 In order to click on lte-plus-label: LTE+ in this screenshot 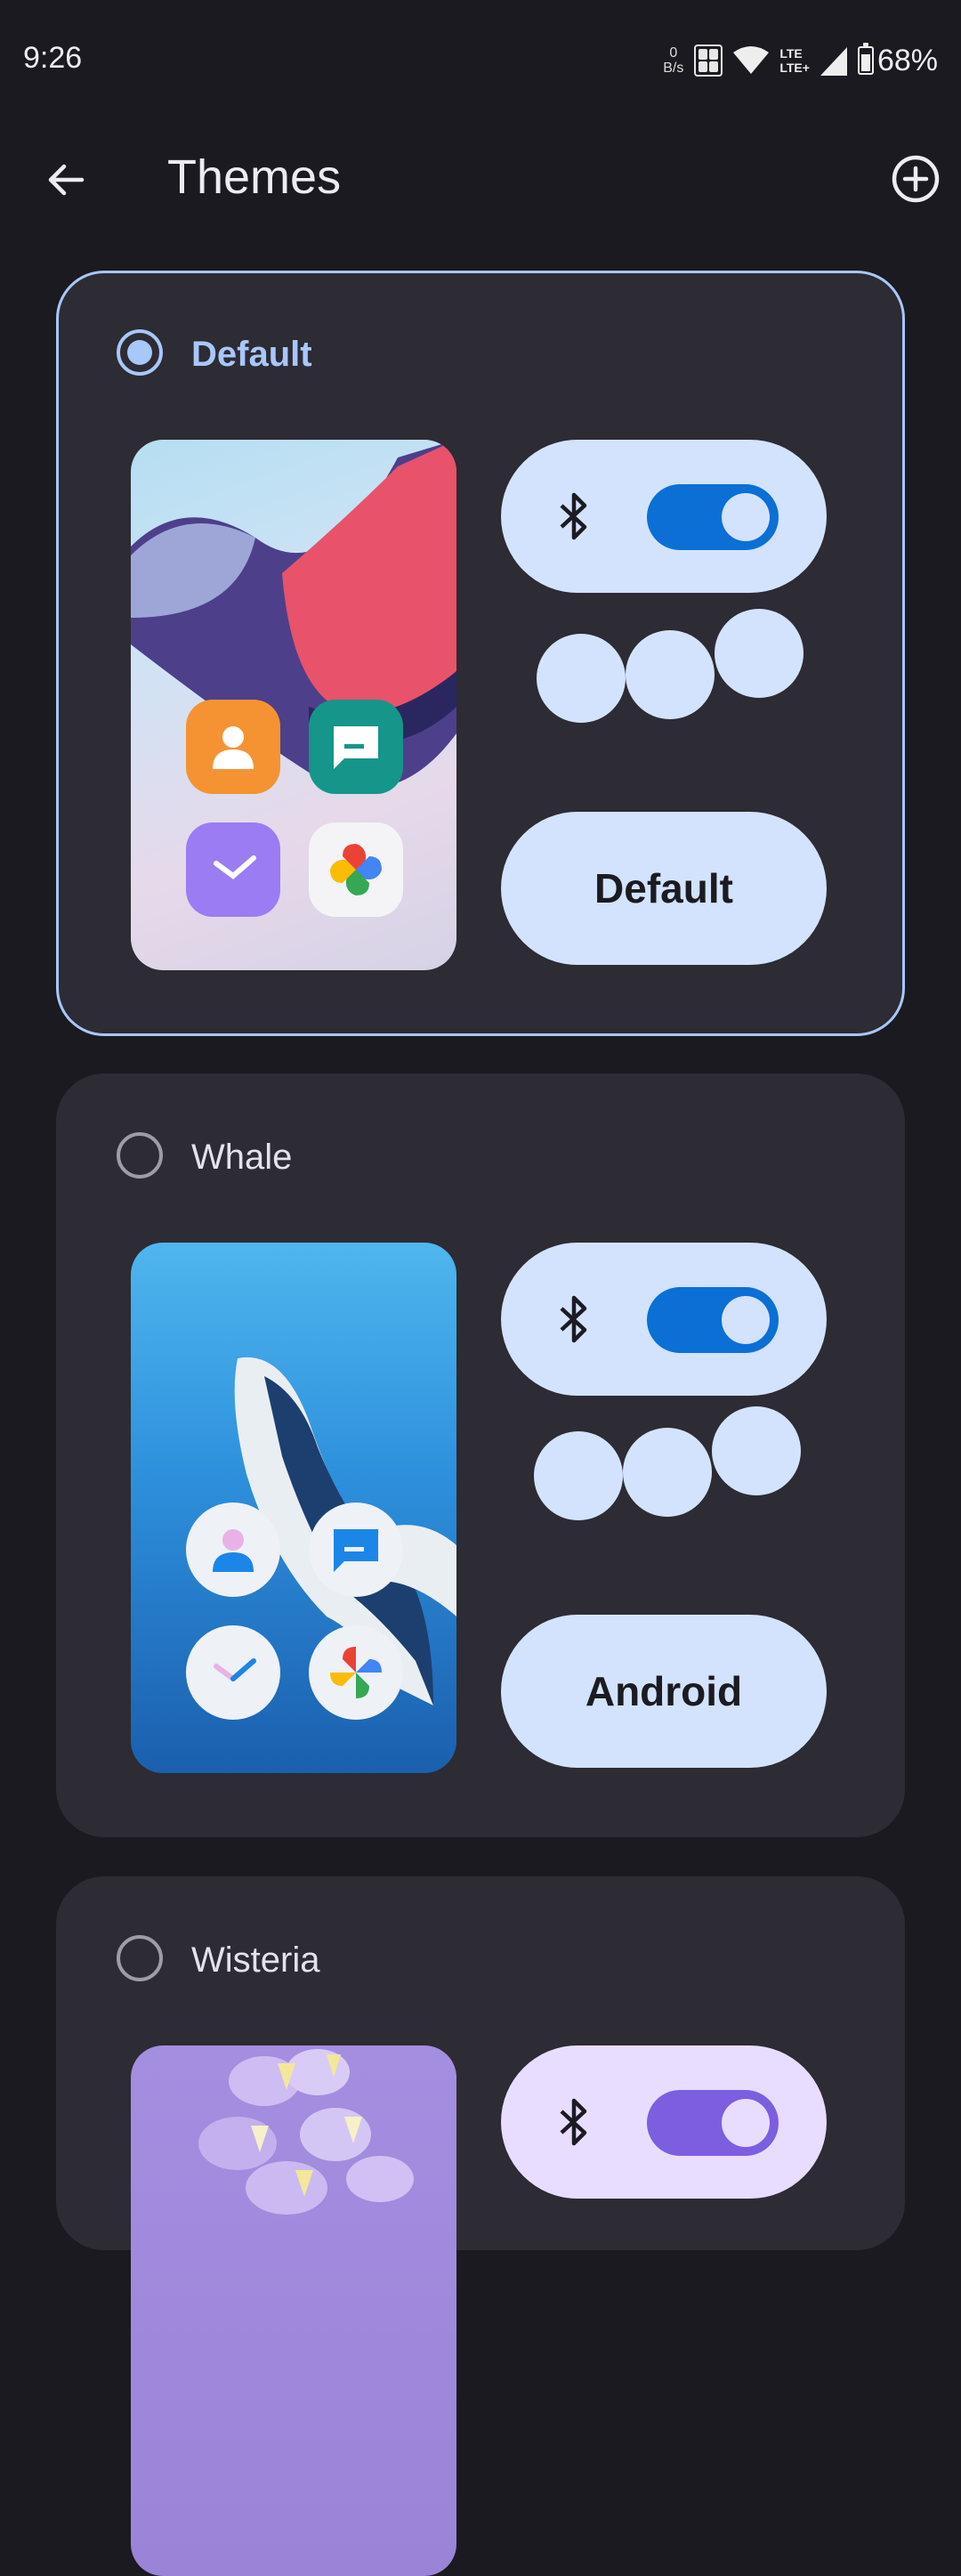, I will do `click(794, 68)`.